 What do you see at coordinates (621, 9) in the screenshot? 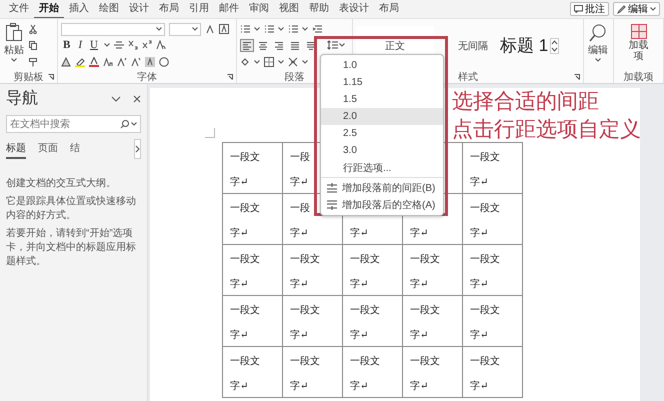
I see `pen-icon` at bounding box center [621, 9].